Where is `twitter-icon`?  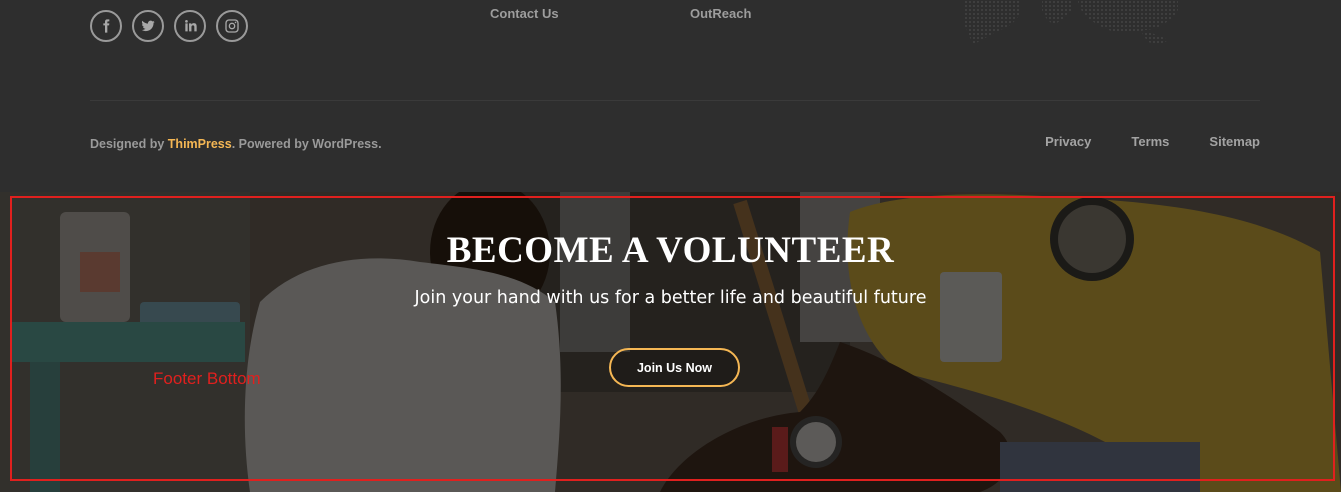
twitter-icon is located at coordinates (148, 26).